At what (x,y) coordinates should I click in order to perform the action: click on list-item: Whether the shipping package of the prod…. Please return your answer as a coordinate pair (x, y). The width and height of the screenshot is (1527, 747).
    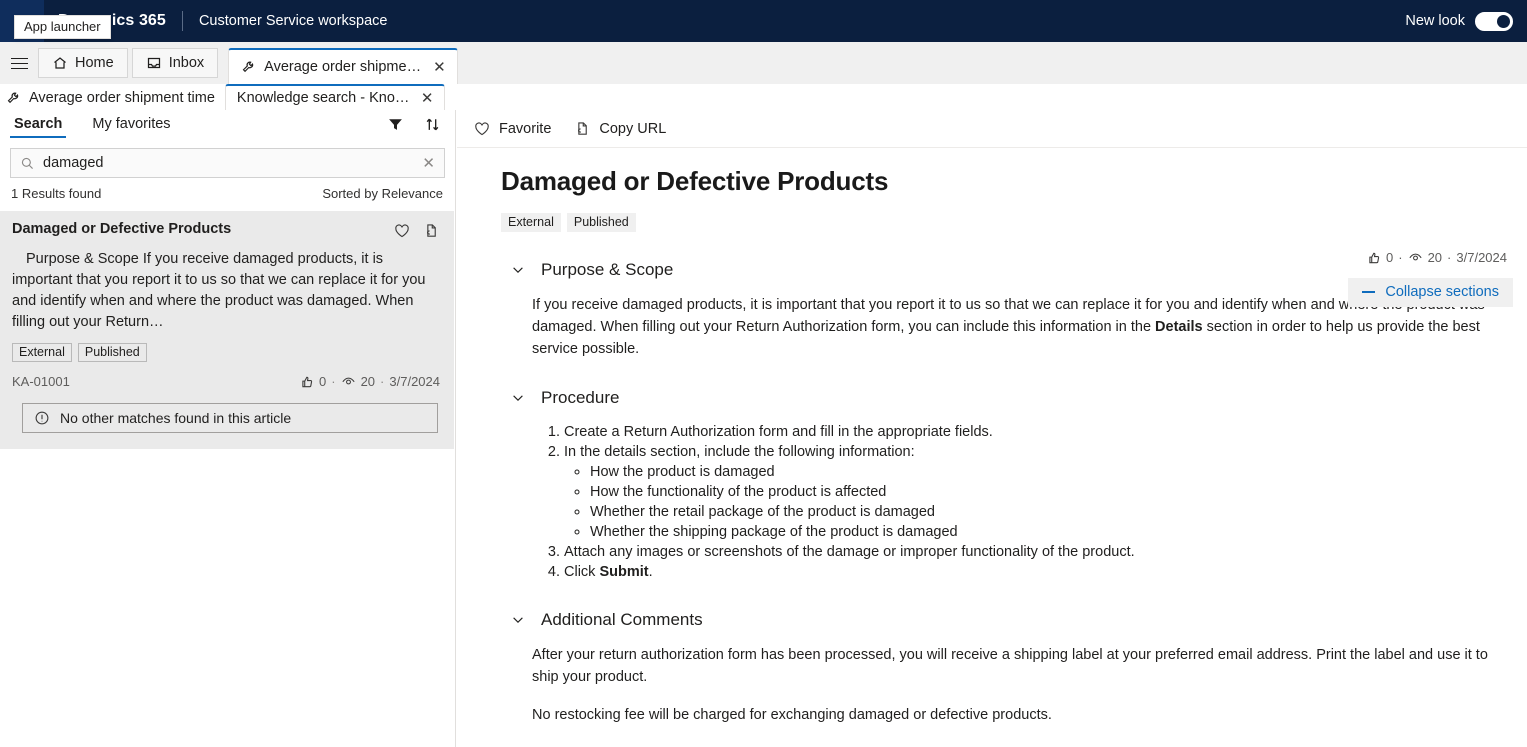
    Looking at the image, I should click on (1048, 532).